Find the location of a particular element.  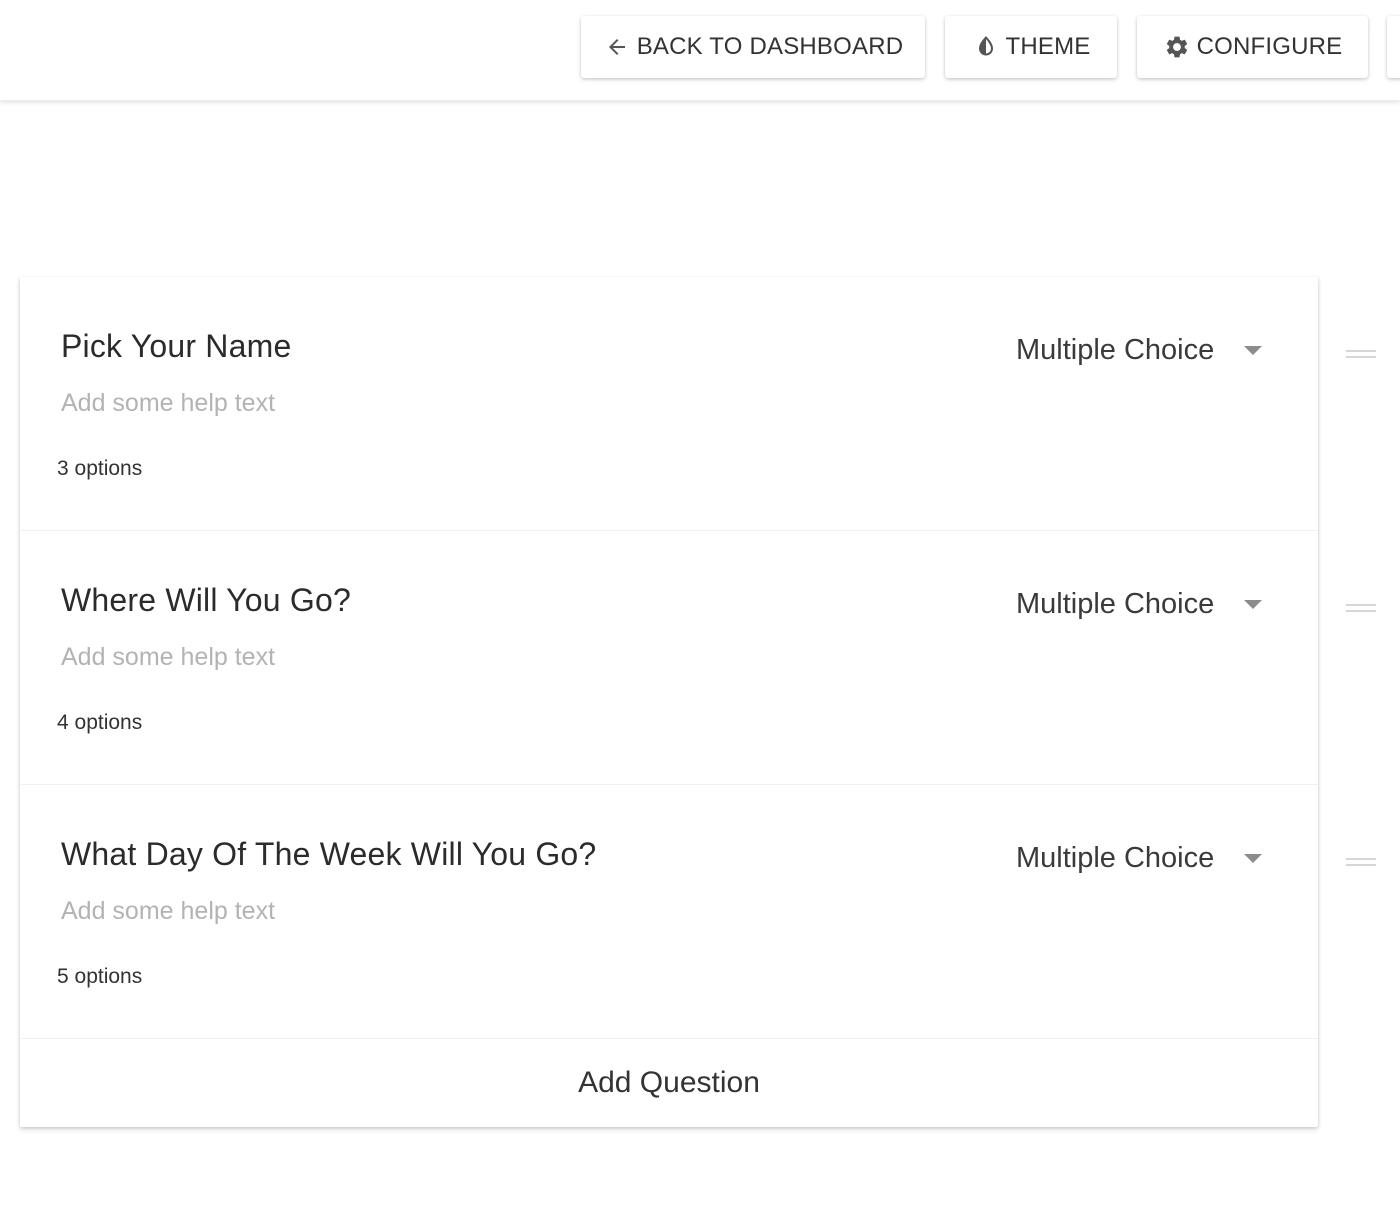

configure-label: CONFIGURE is located at coordinates (1269, 46).